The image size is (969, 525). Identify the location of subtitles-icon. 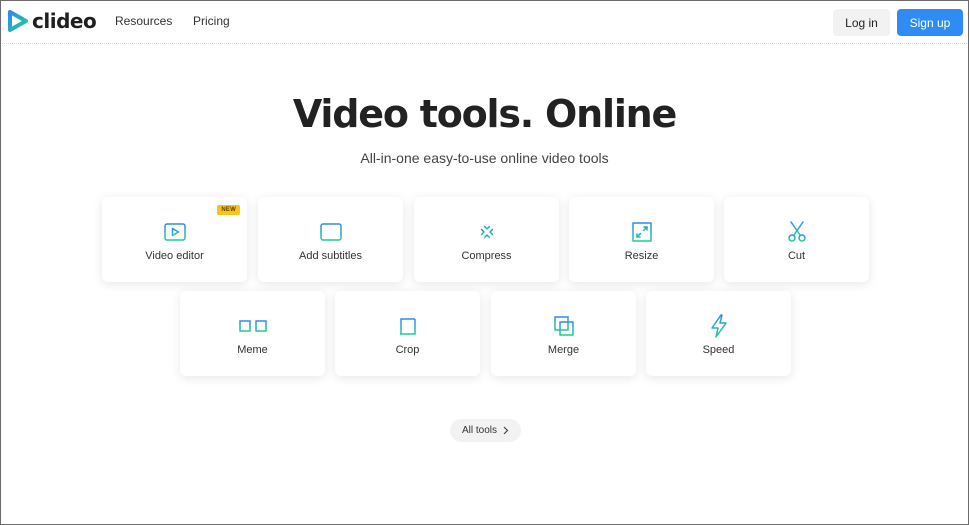
(330, 232).